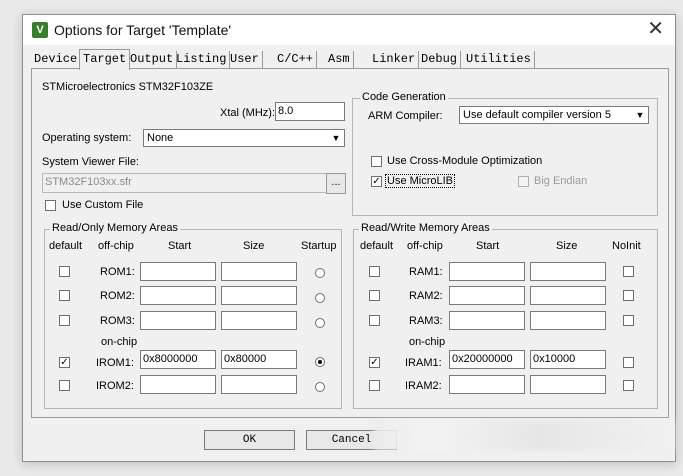  What do you see at coordinates (185, 183) in the screenshot?
I see `svf-input: STM32F103xx.sfr` at bounding box center [185, 183].